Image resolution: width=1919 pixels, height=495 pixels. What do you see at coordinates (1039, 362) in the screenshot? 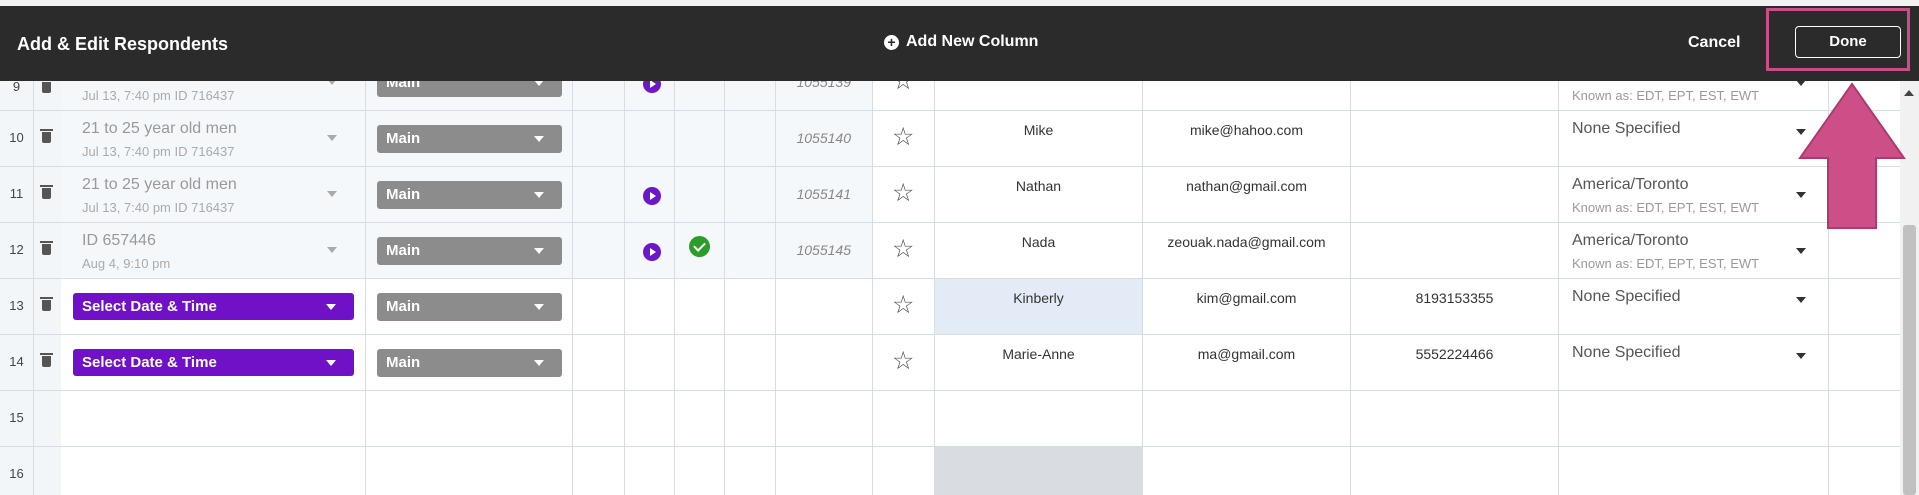
I see `name-cell: Marie-Anne` at bounding box center [1039, 362].